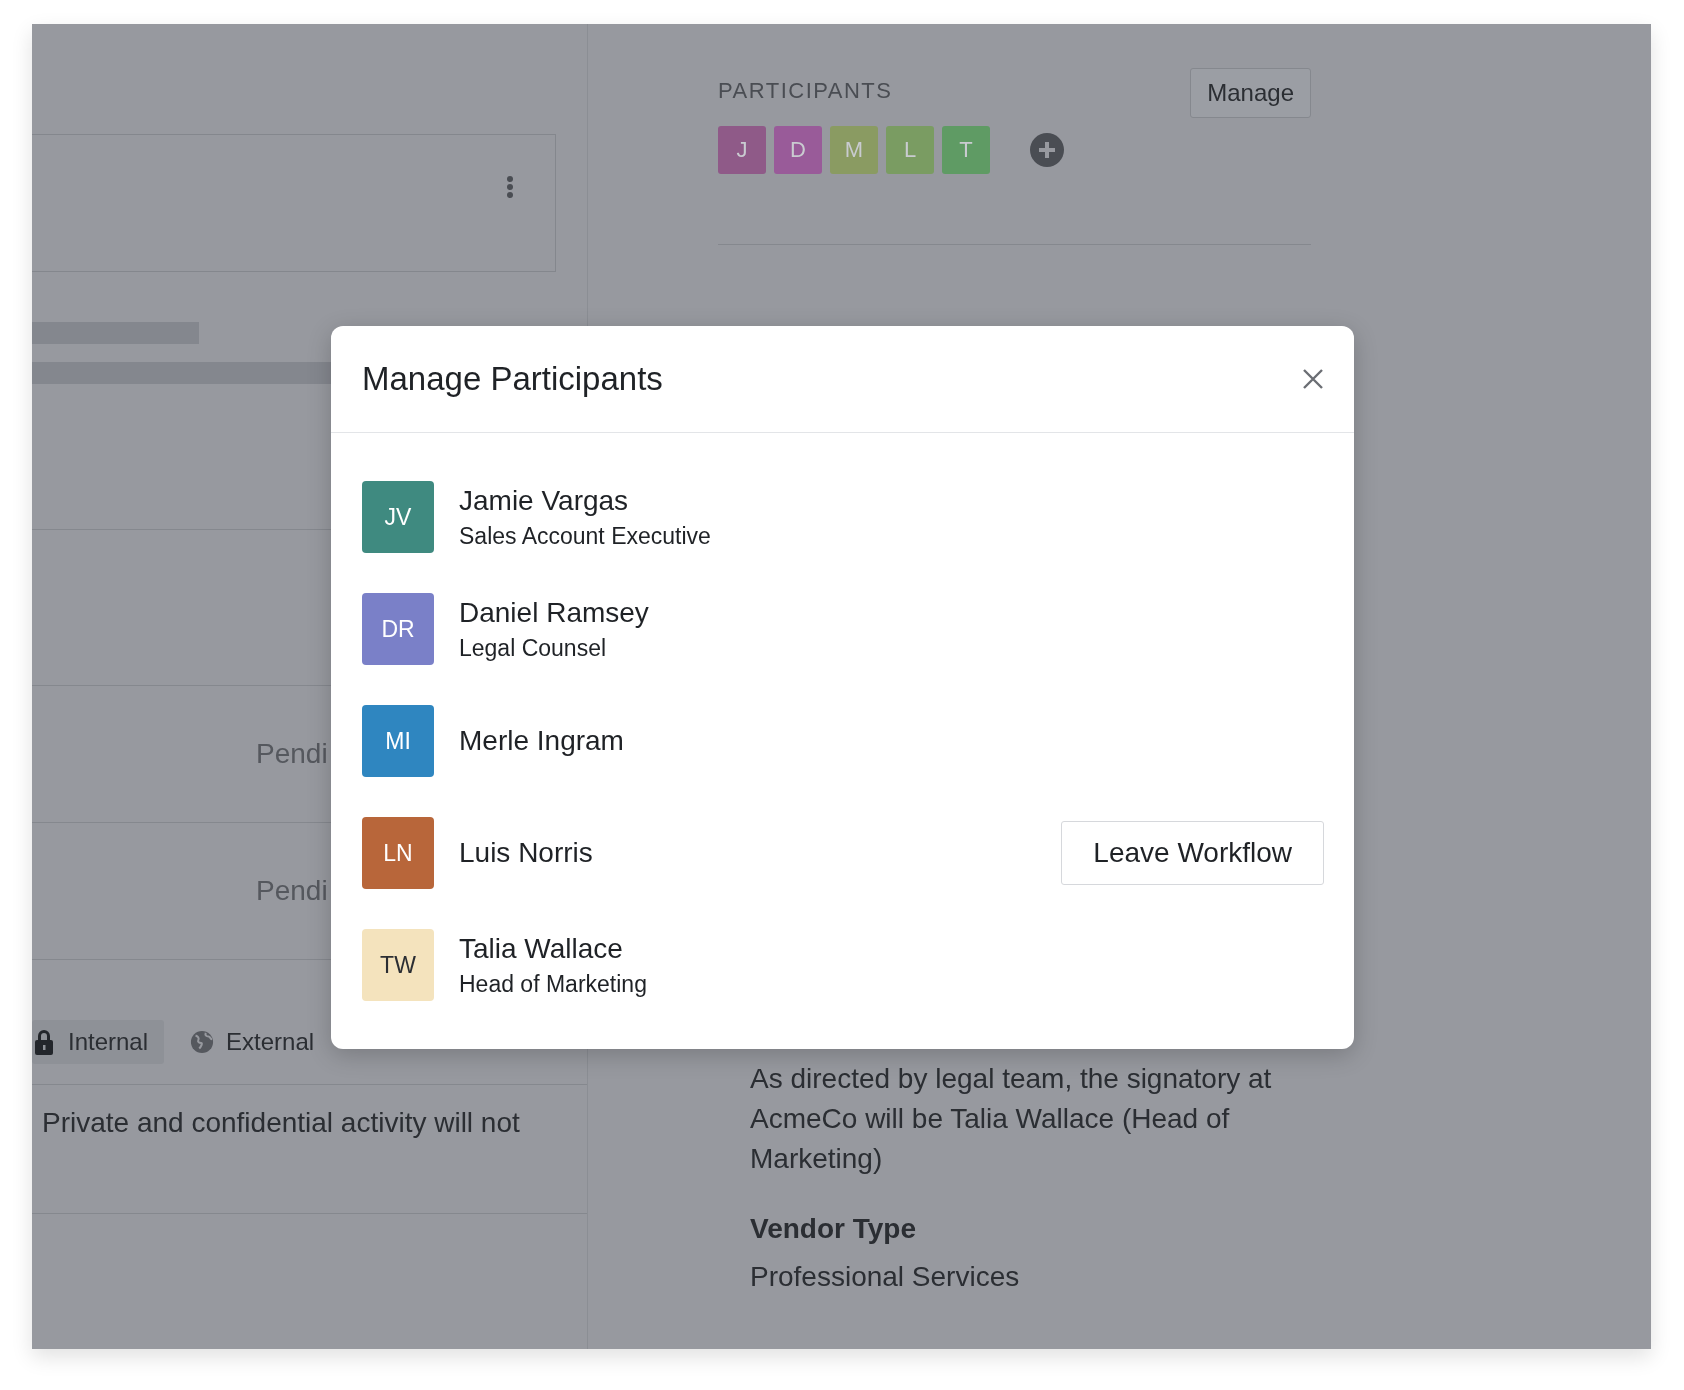 The image size is (1684, 1390). What do you see at coordinates (542, 741) in the screenshot?
I see `participant-name: Merle Ingram` at bounding box center [542, 741].